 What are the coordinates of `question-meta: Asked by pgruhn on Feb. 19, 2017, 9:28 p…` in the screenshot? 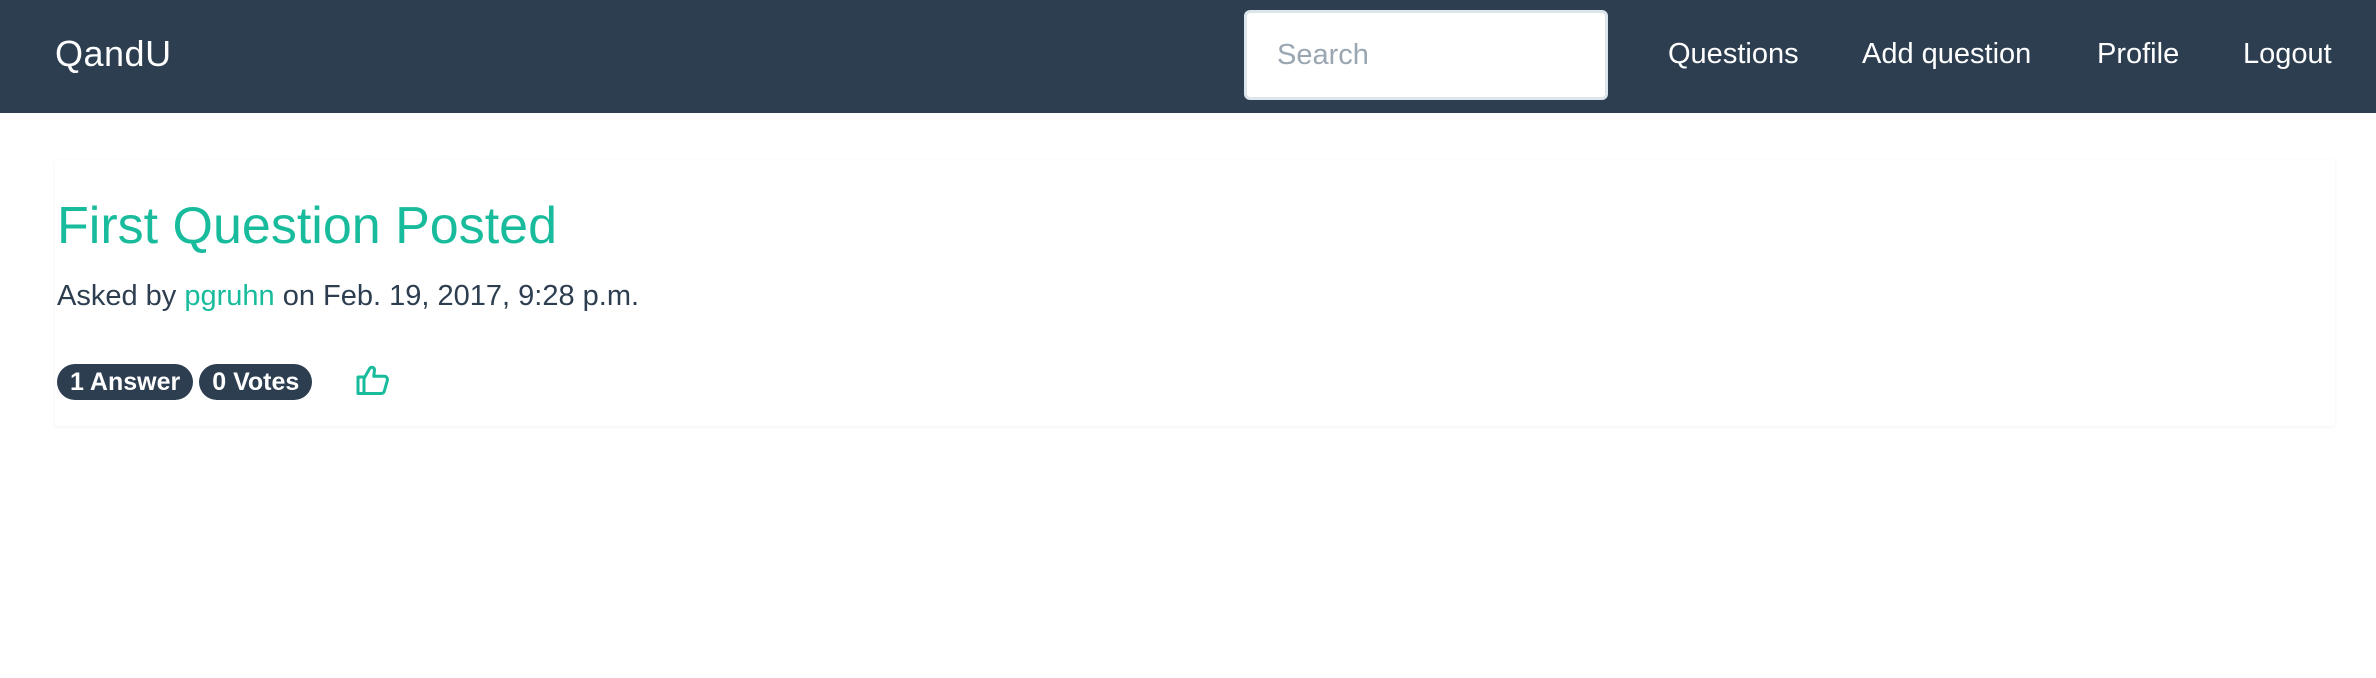 It's located at (348, 296).